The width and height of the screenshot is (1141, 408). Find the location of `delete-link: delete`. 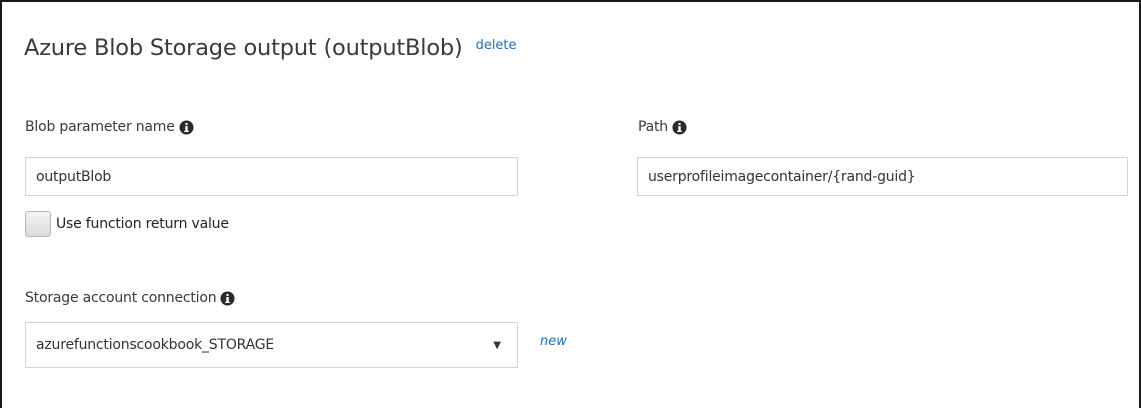

delete-link: delete is located at coordinates (496, 45).